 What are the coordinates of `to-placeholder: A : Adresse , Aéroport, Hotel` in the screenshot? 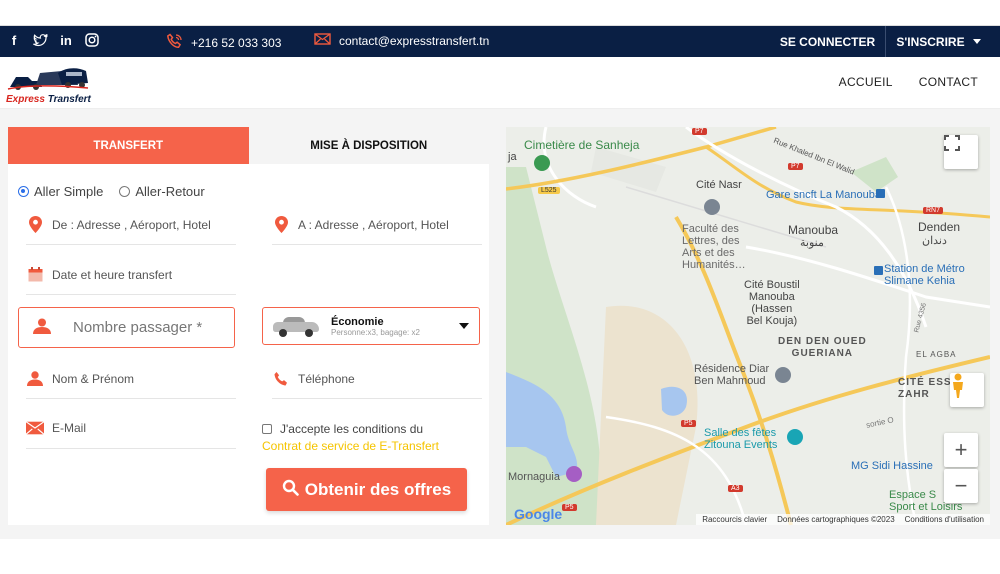 It's located at (373, 224).